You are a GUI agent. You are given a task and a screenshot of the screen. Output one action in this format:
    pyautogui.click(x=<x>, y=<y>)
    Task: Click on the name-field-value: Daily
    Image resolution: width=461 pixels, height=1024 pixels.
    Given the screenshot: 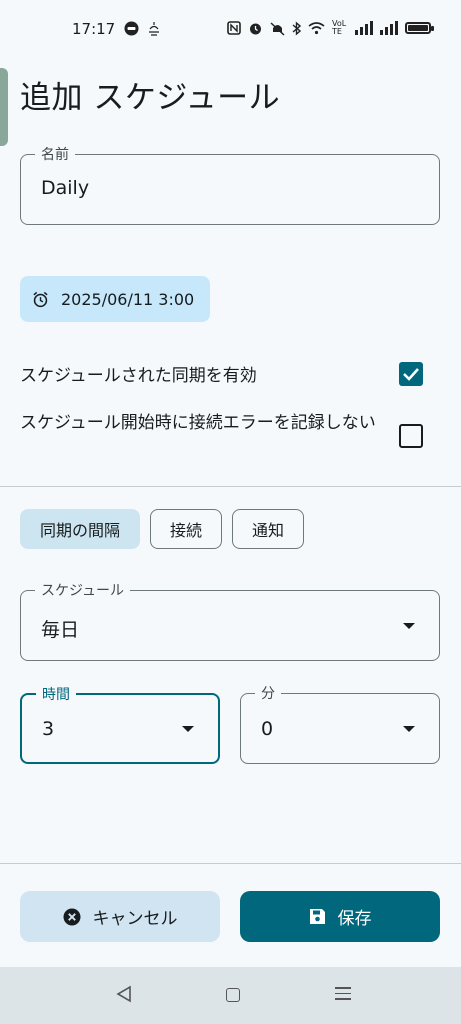 What is the action you would take?
    pyautogui.click(x=65, y=188)
    